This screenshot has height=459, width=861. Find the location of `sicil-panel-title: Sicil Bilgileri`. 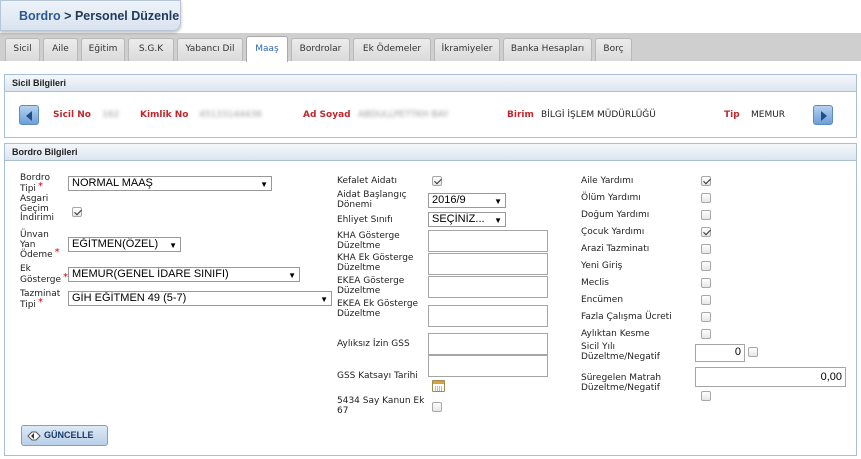

sicil-panel-title: Sicil Bilgileri is located at coordinates (430, 83).